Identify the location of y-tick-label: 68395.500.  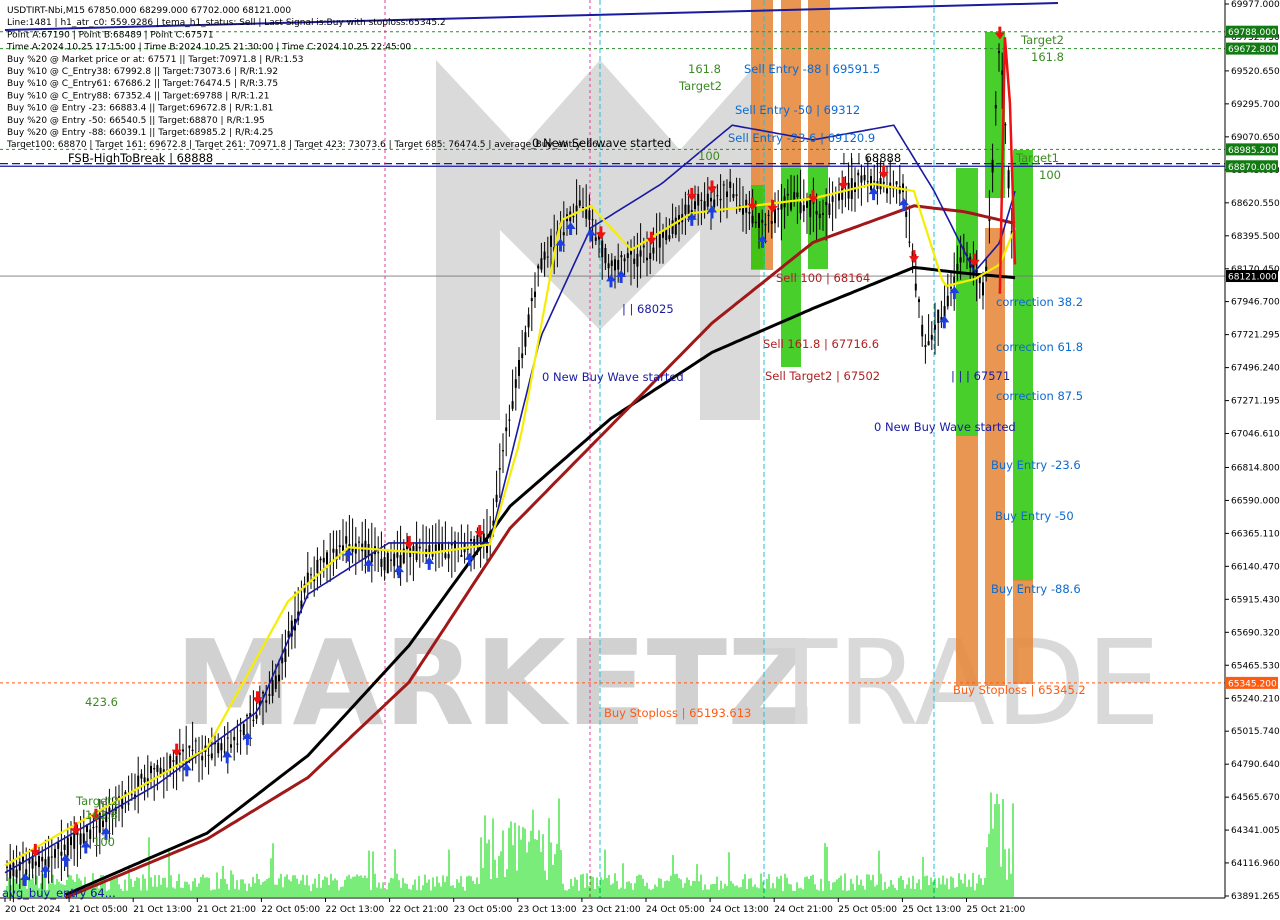
(1255, 237).